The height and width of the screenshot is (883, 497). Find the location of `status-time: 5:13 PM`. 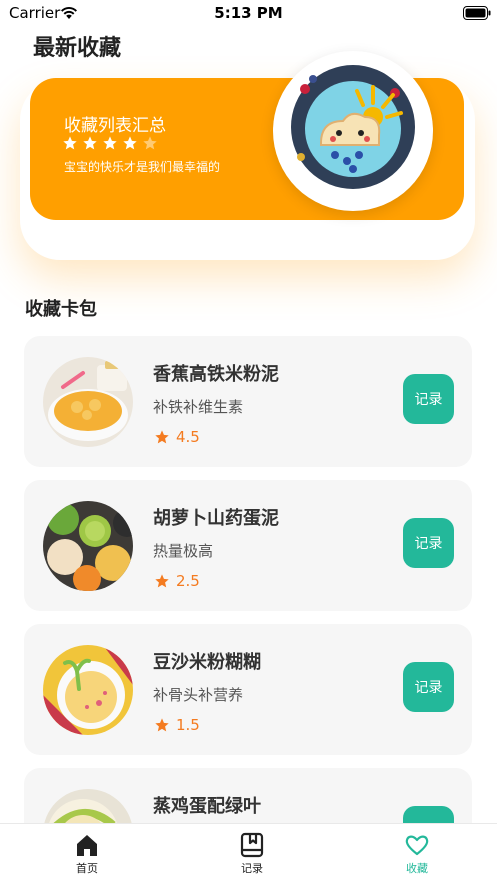

status-time: 5:13 PM is located at coordinates (248, 13).